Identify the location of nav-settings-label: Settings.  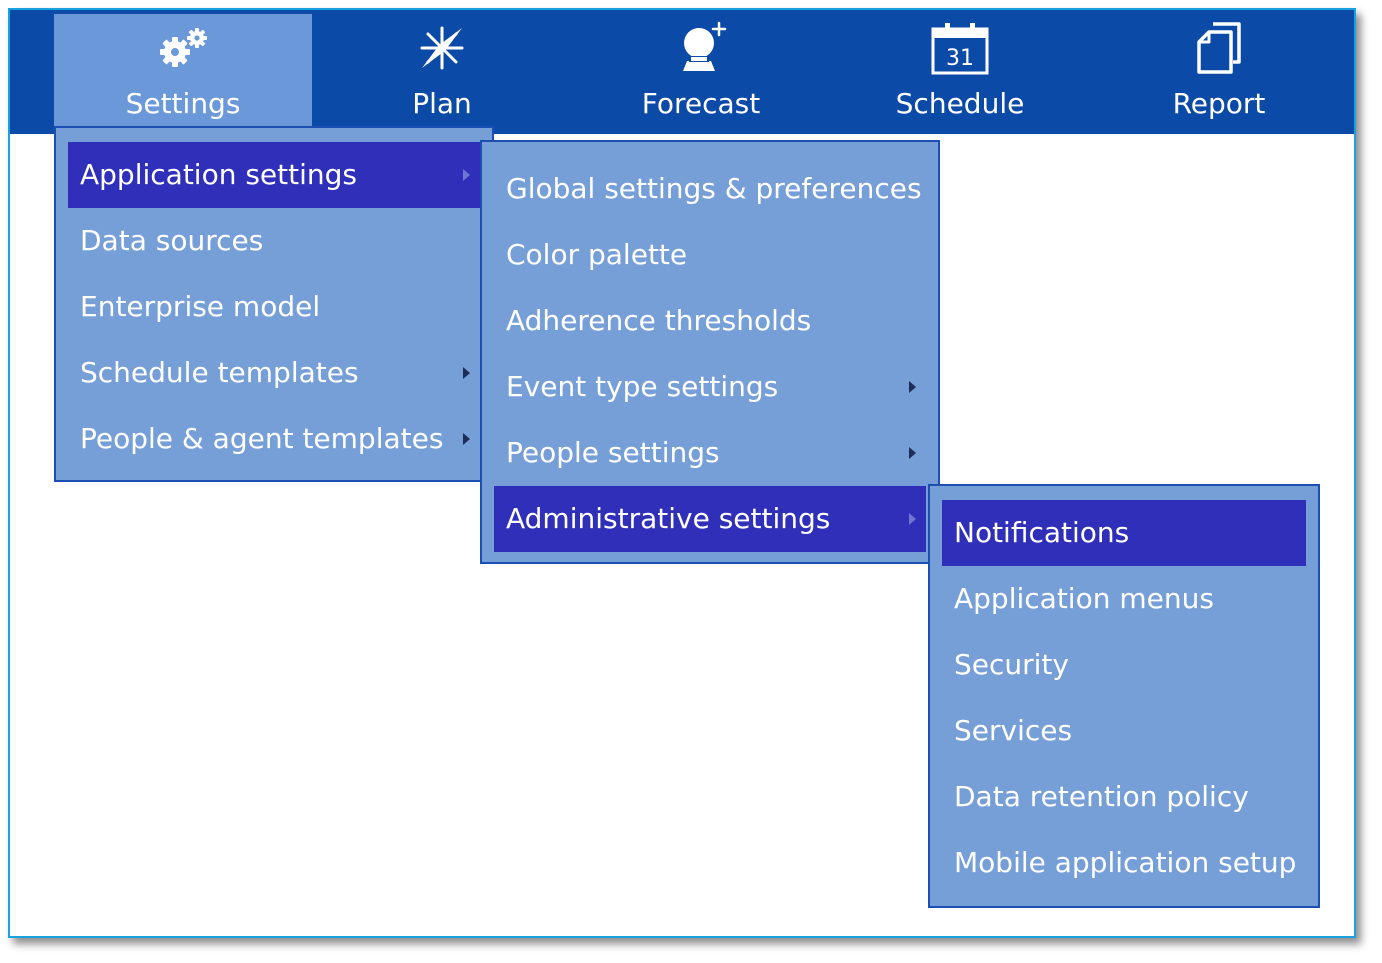
(183, 103).